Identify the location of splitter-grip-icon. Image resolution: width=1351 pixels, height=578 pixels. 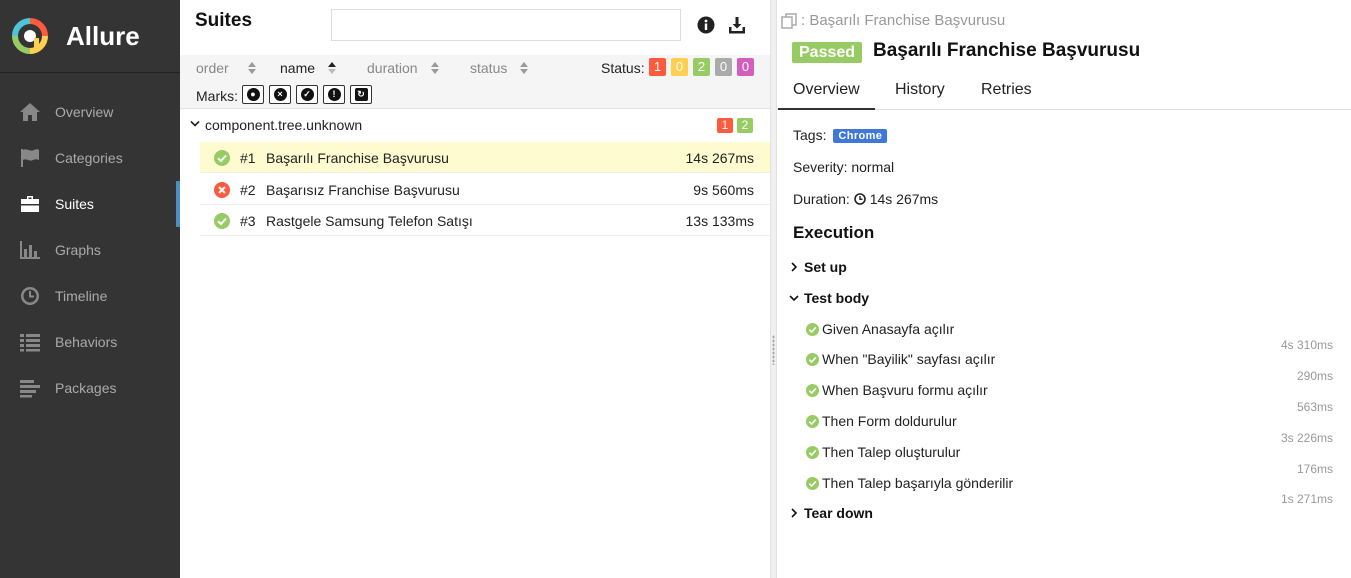
(773, 350).